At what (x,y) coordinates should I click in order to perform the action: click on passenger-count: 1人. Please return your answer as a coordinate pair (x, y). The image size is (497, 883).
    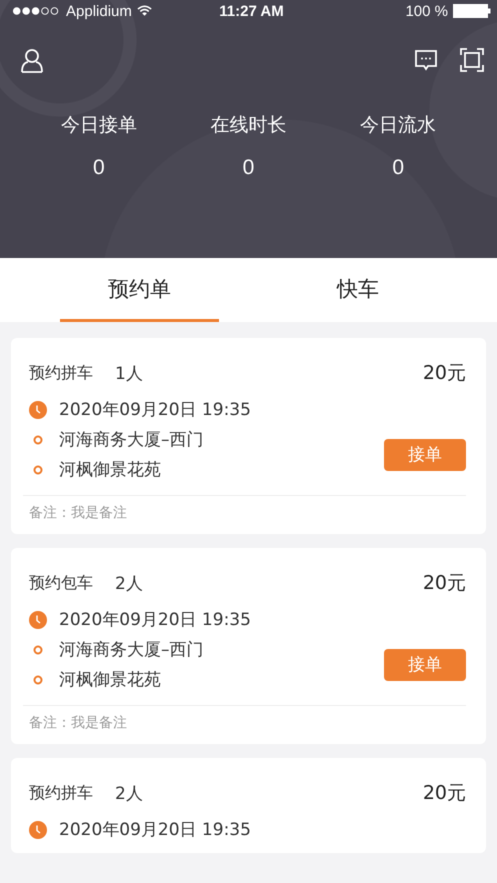
    Looking at the image, I should click on (129, 373).